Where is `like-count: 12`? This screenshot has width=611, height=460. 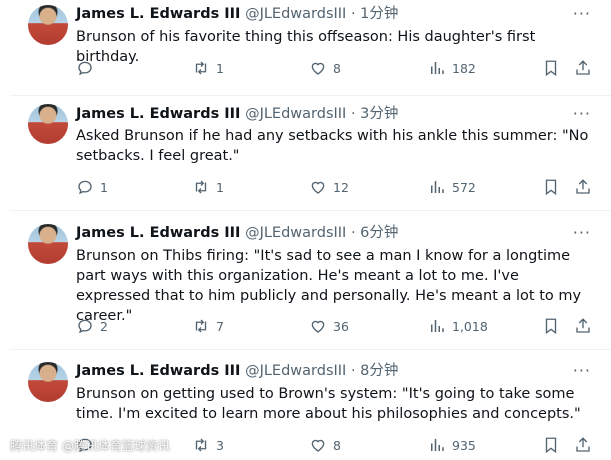 like-count: 12 is located at coordinates (341, 187).